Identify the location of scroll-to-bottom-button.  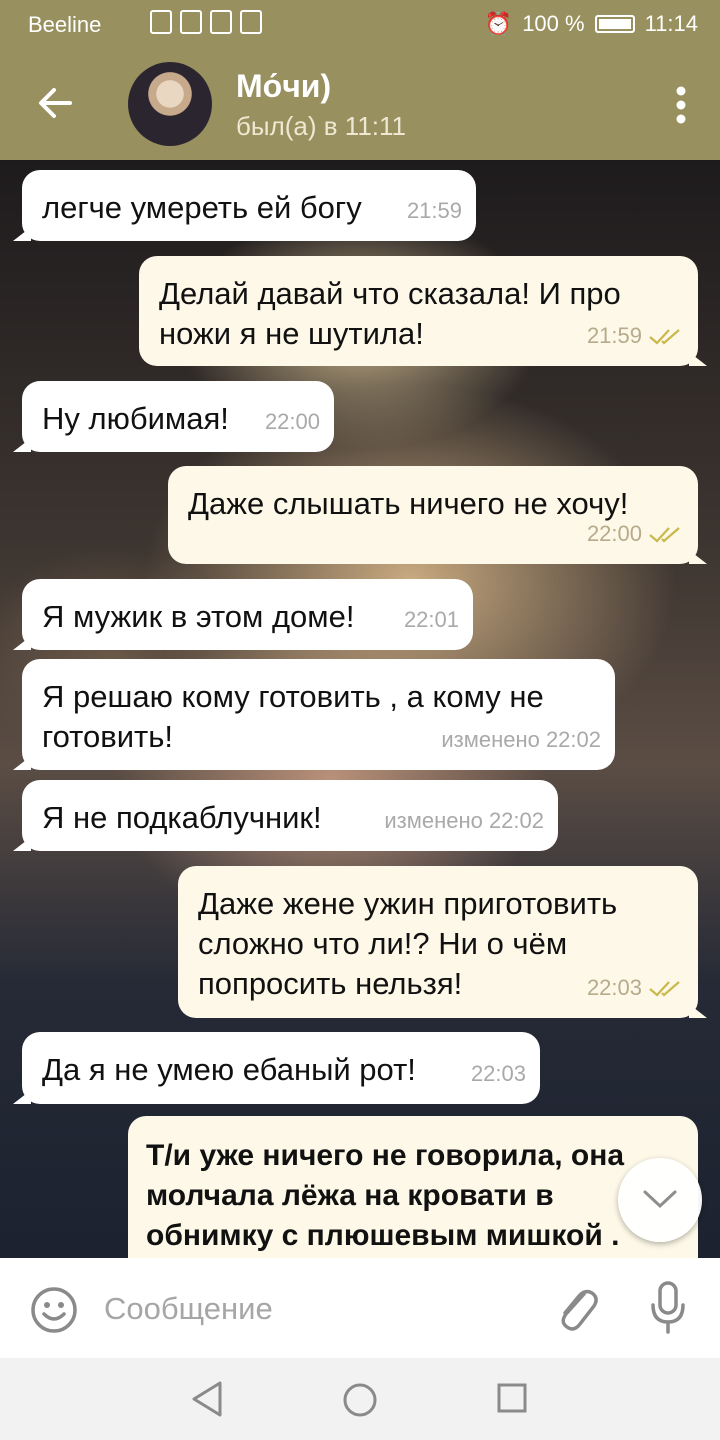
(660, 1200).